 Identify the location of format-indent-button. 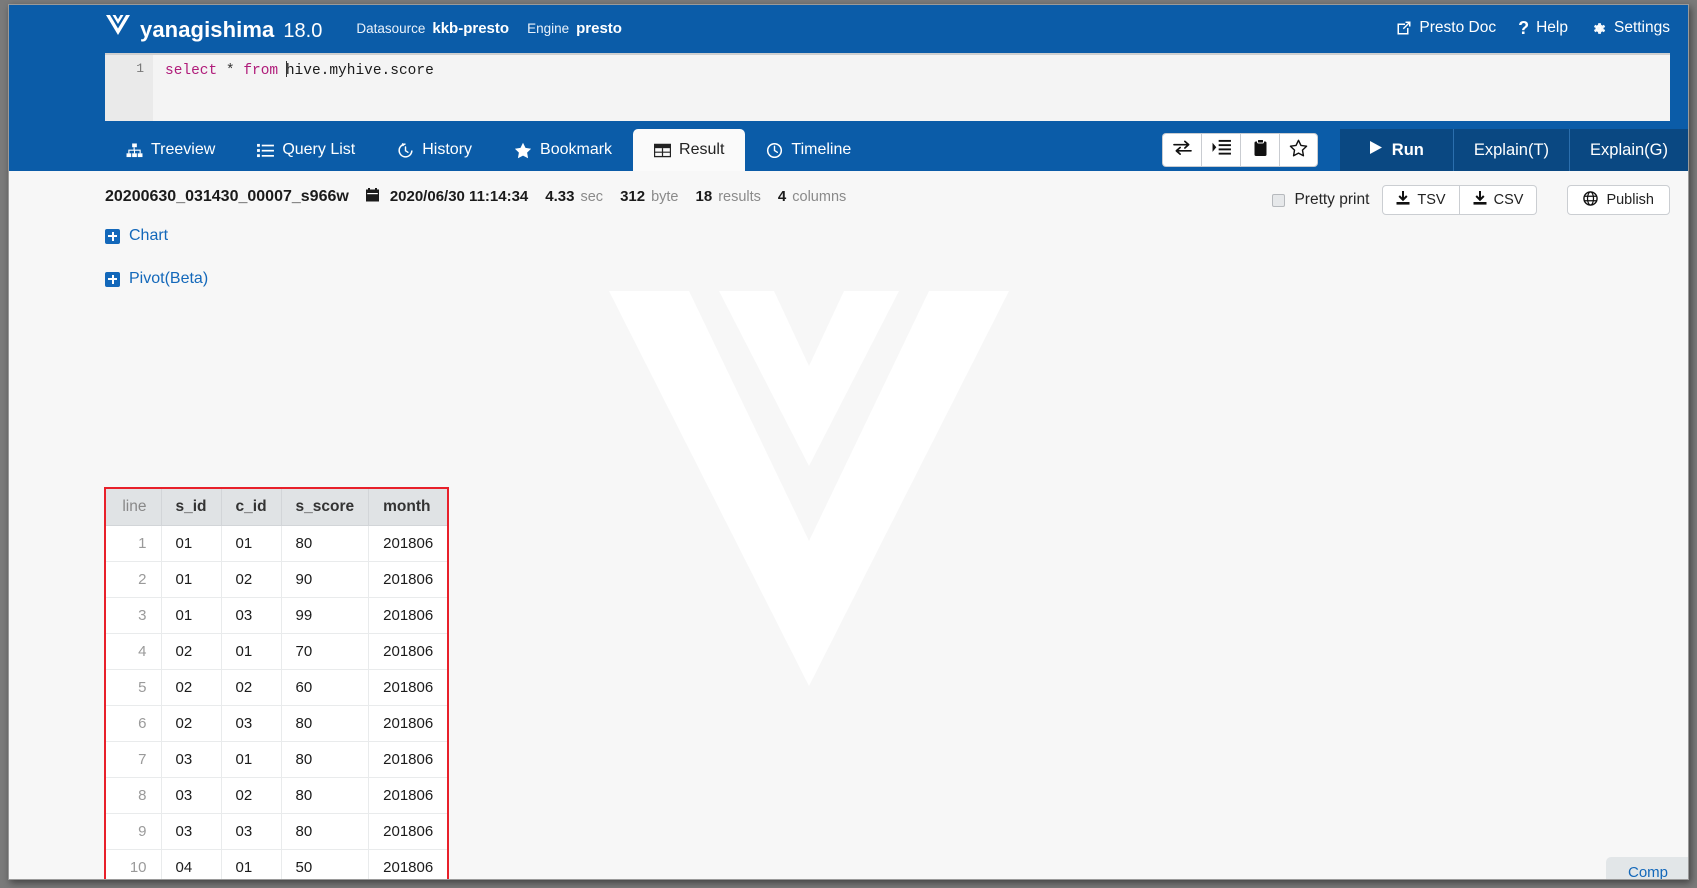
(1220, 150).